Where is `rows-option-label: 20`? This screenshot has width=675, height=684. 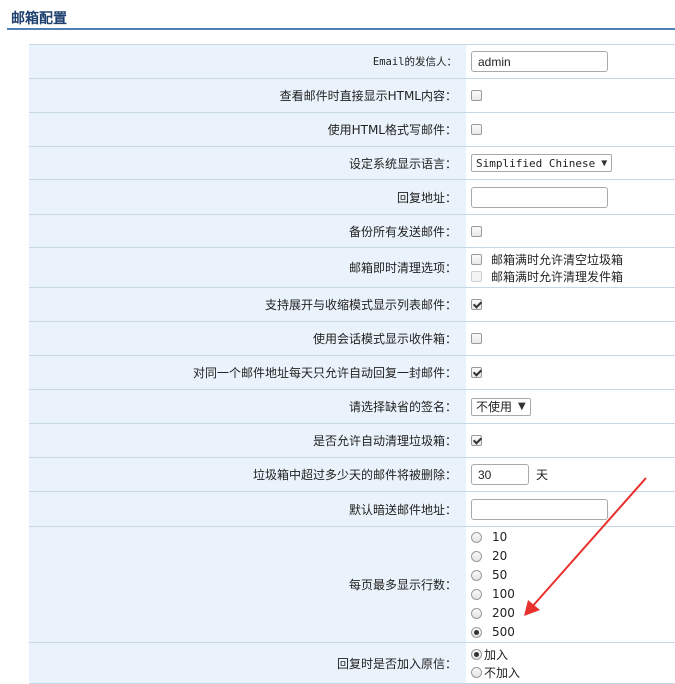
rows-option-label: 20 is located at coordinates (500, 556).